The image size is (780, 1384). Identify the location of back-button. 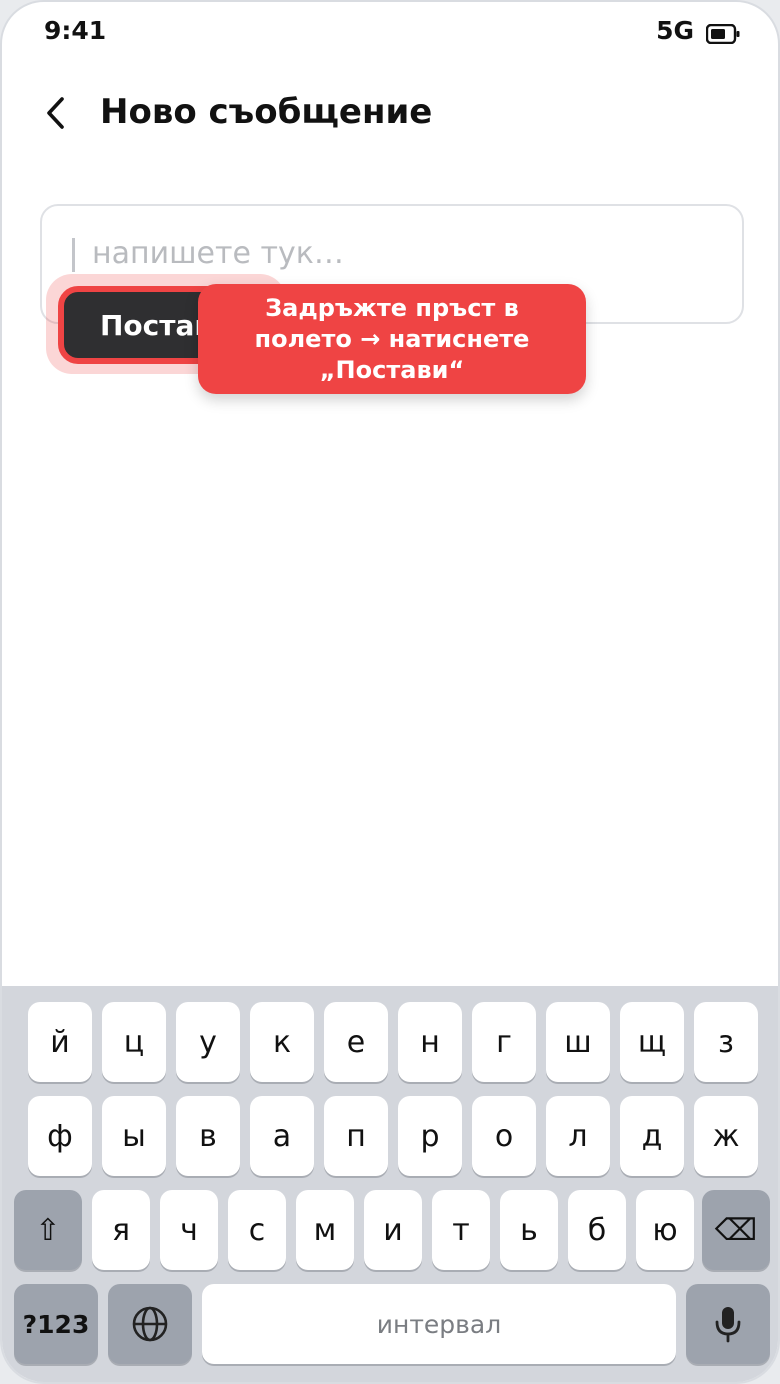
(55, 113).